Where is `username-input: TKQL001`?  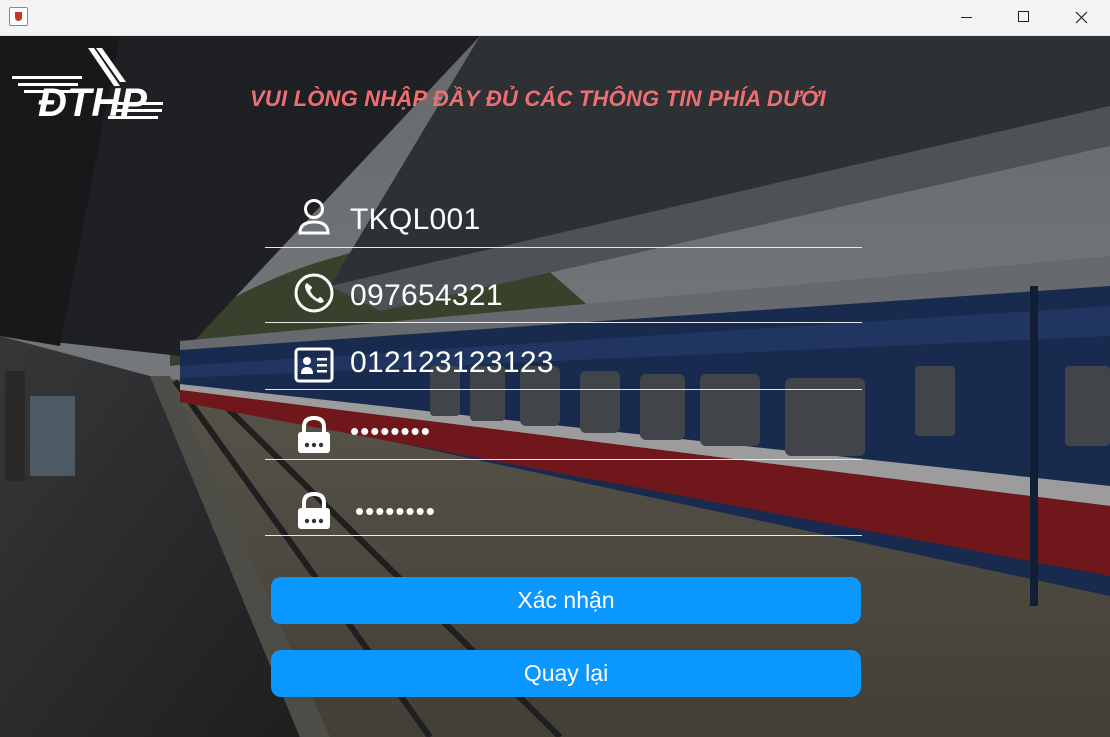
username-input: TKQL001 is located at coordinates (590, 220).